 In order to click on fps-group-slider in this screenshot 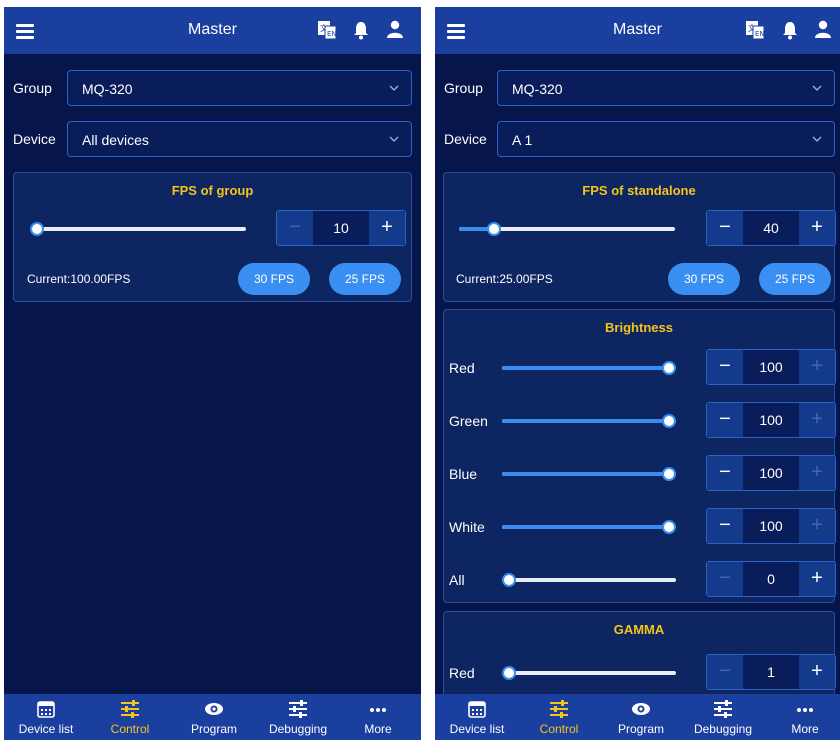, I will do `click(138, 229)`.